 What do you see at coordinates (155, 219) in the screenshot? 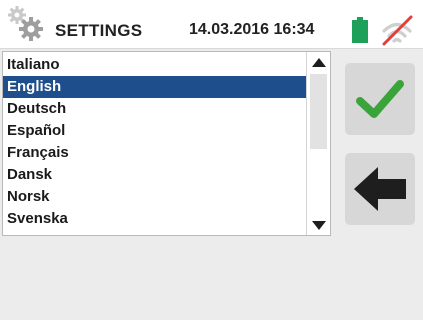
I see `list-item: Svenska` at bounding box center [155, 219].